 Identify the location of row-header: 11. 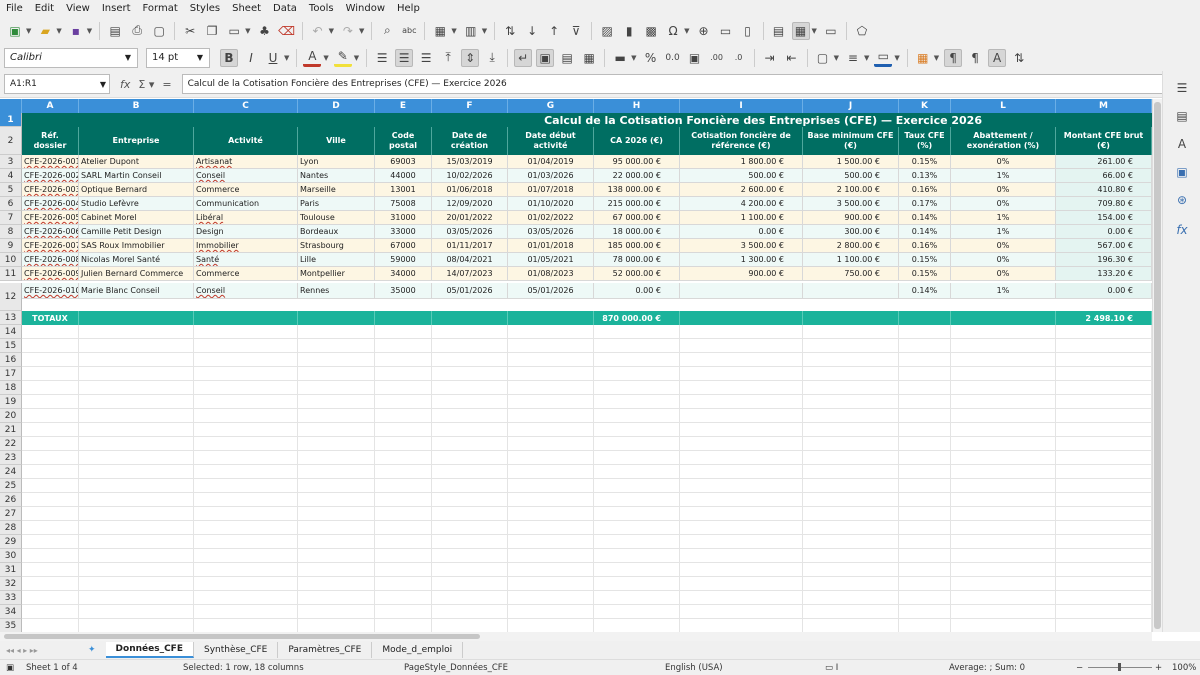
(11, 274).